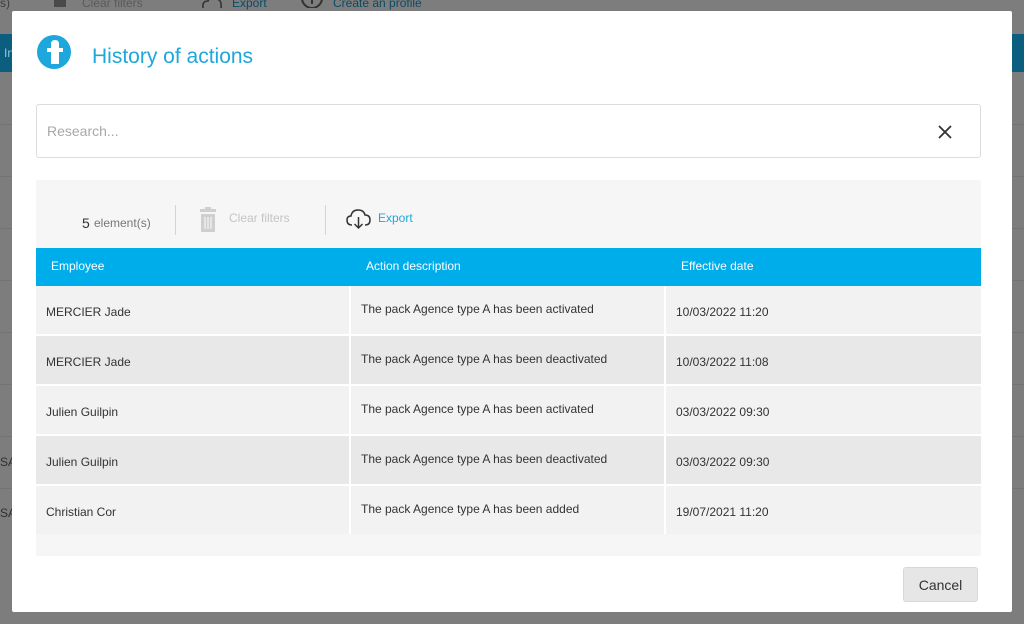 Image resolution: width=1024 pixels, height=624 pixels. I want to click on column-header-effective-date: Effective date, so click(717, 266).